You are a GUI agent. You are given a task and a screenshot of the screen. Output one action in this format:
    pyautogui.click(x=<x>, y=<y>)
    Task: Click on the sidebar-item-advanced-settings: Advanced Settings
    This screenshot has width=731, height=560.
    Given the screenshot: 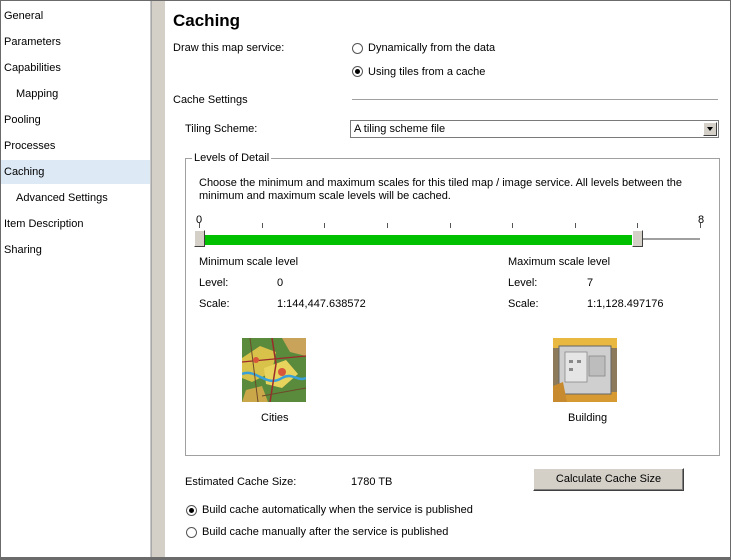 What is the action you would take?
    pyautogui.click(x=75, y=198)
    